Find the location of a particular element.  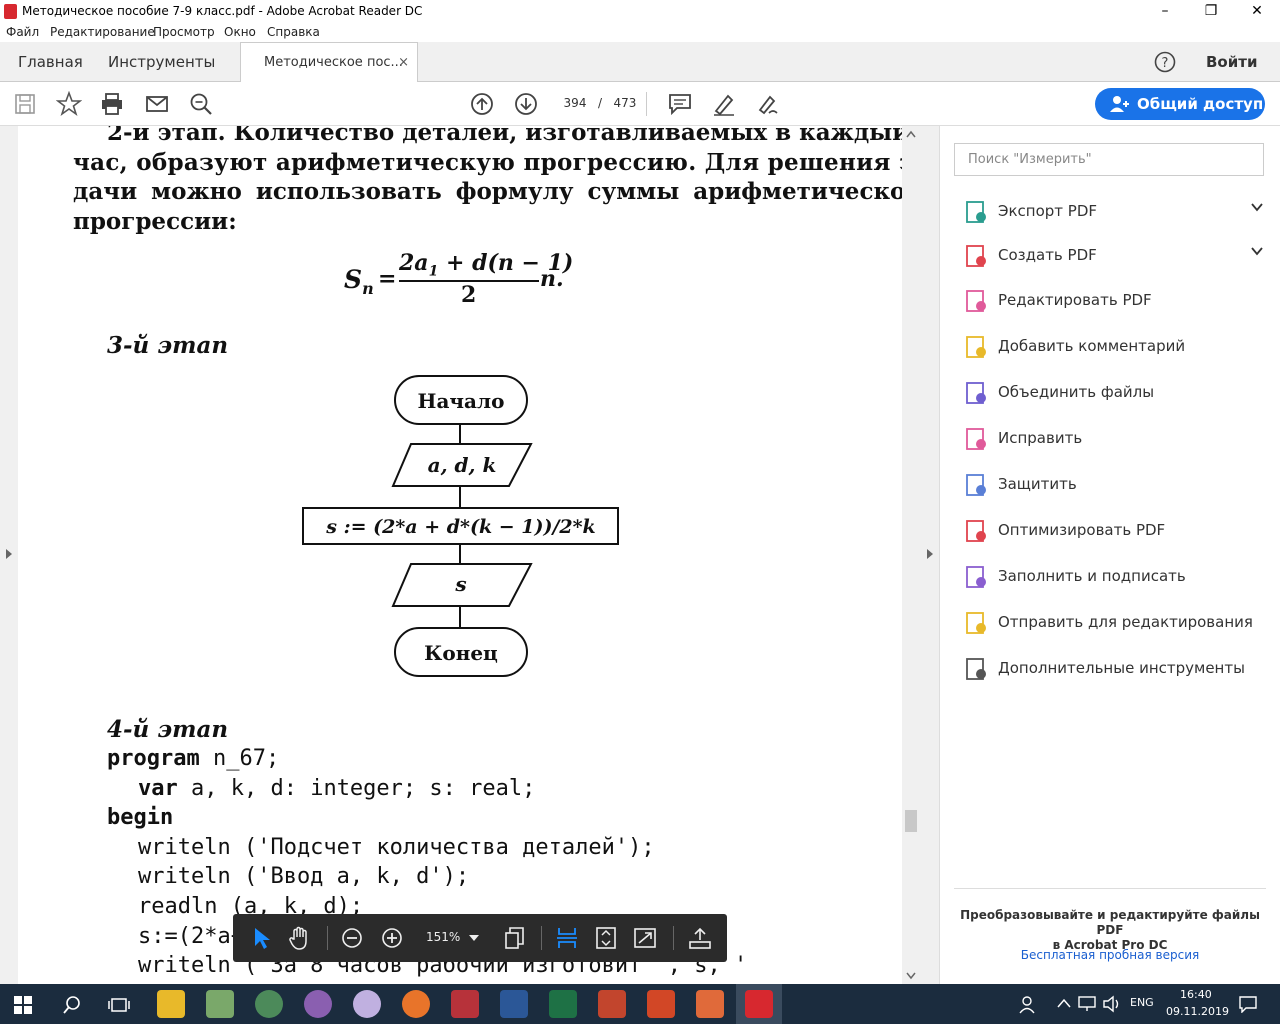

tool-item: Создать PDF is located at coordinates (1114, 257).